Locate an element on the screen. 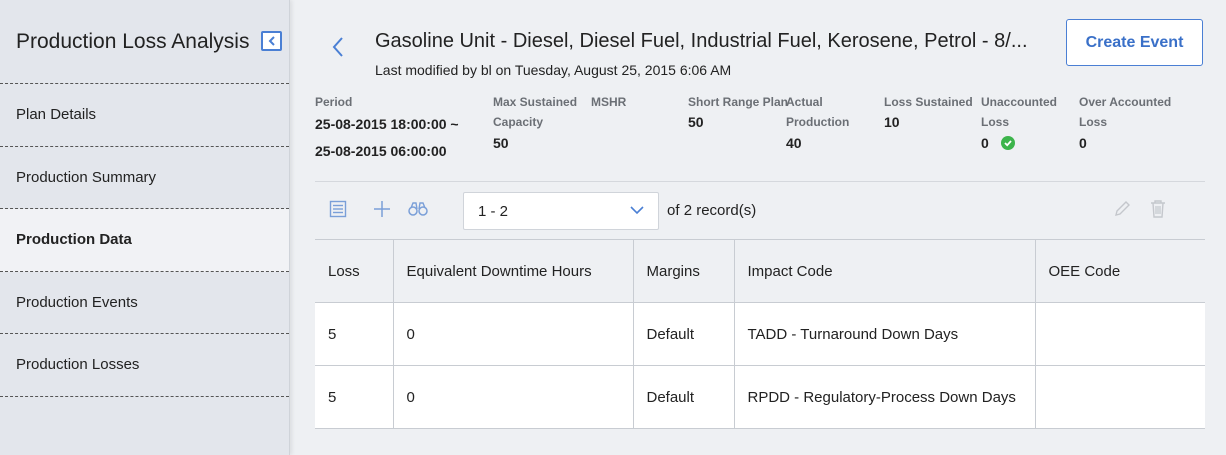 Image resolution: width=1226 pixels, height=455 pixels. sidebar-item-production-data: Production Data is located at coordinates (144, 240).